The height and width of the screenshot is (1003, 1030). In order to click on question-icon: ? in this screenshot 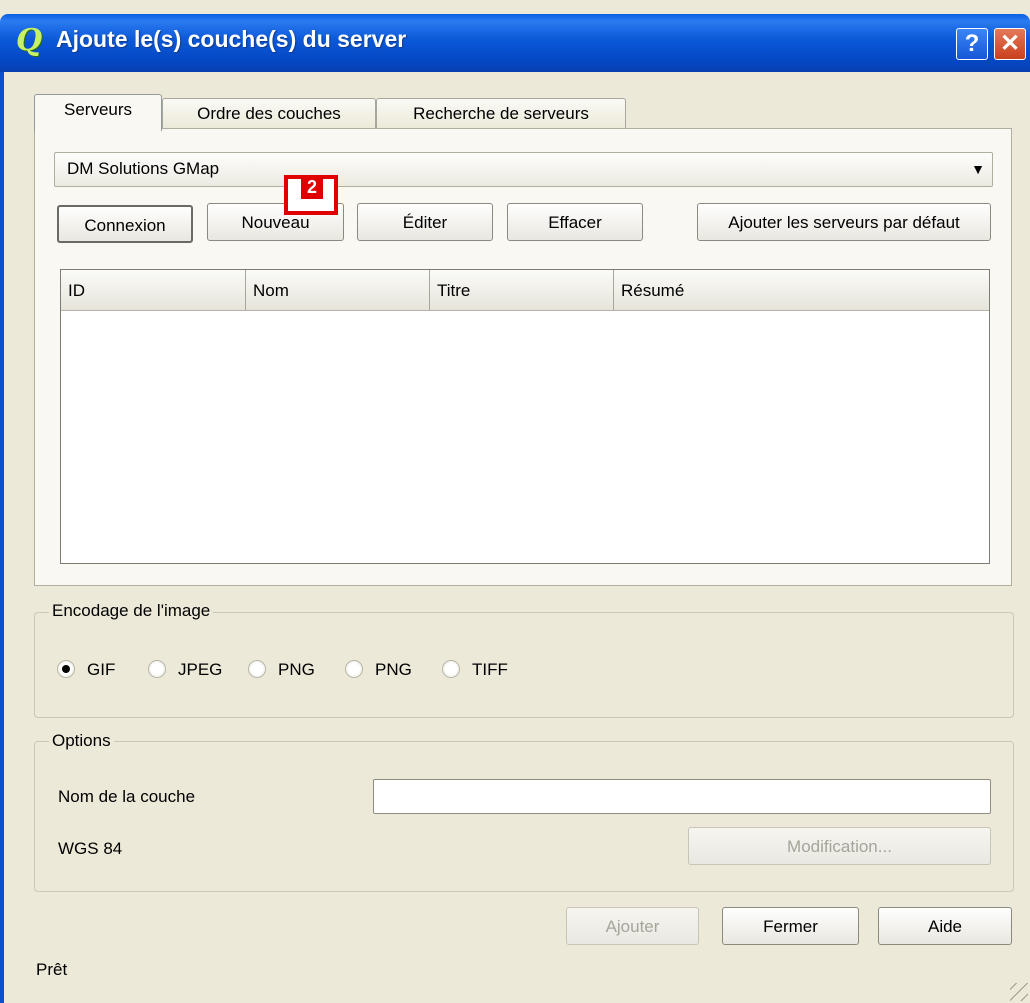, I will do `click(972, 43)`.